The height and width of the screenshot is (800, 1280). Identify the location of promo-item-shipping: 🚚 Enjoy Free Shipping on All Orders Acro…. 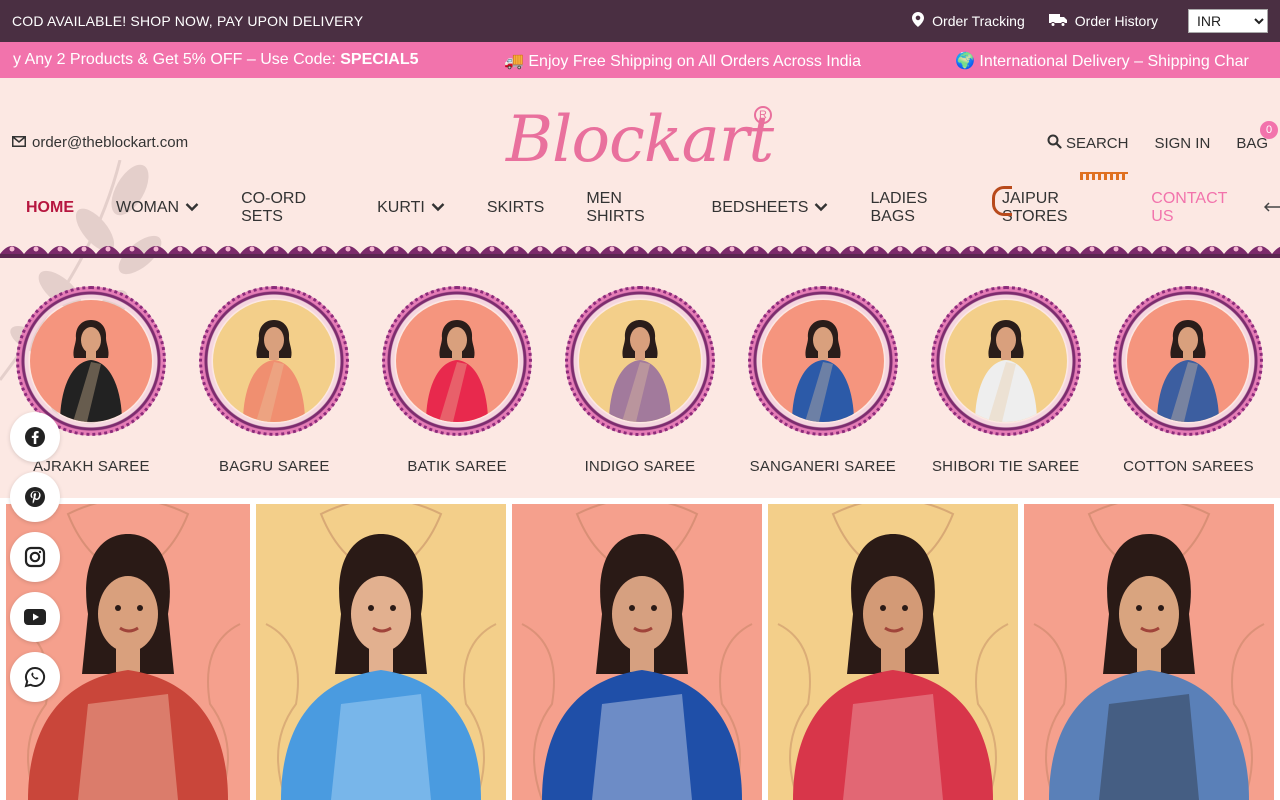
(682, 61).